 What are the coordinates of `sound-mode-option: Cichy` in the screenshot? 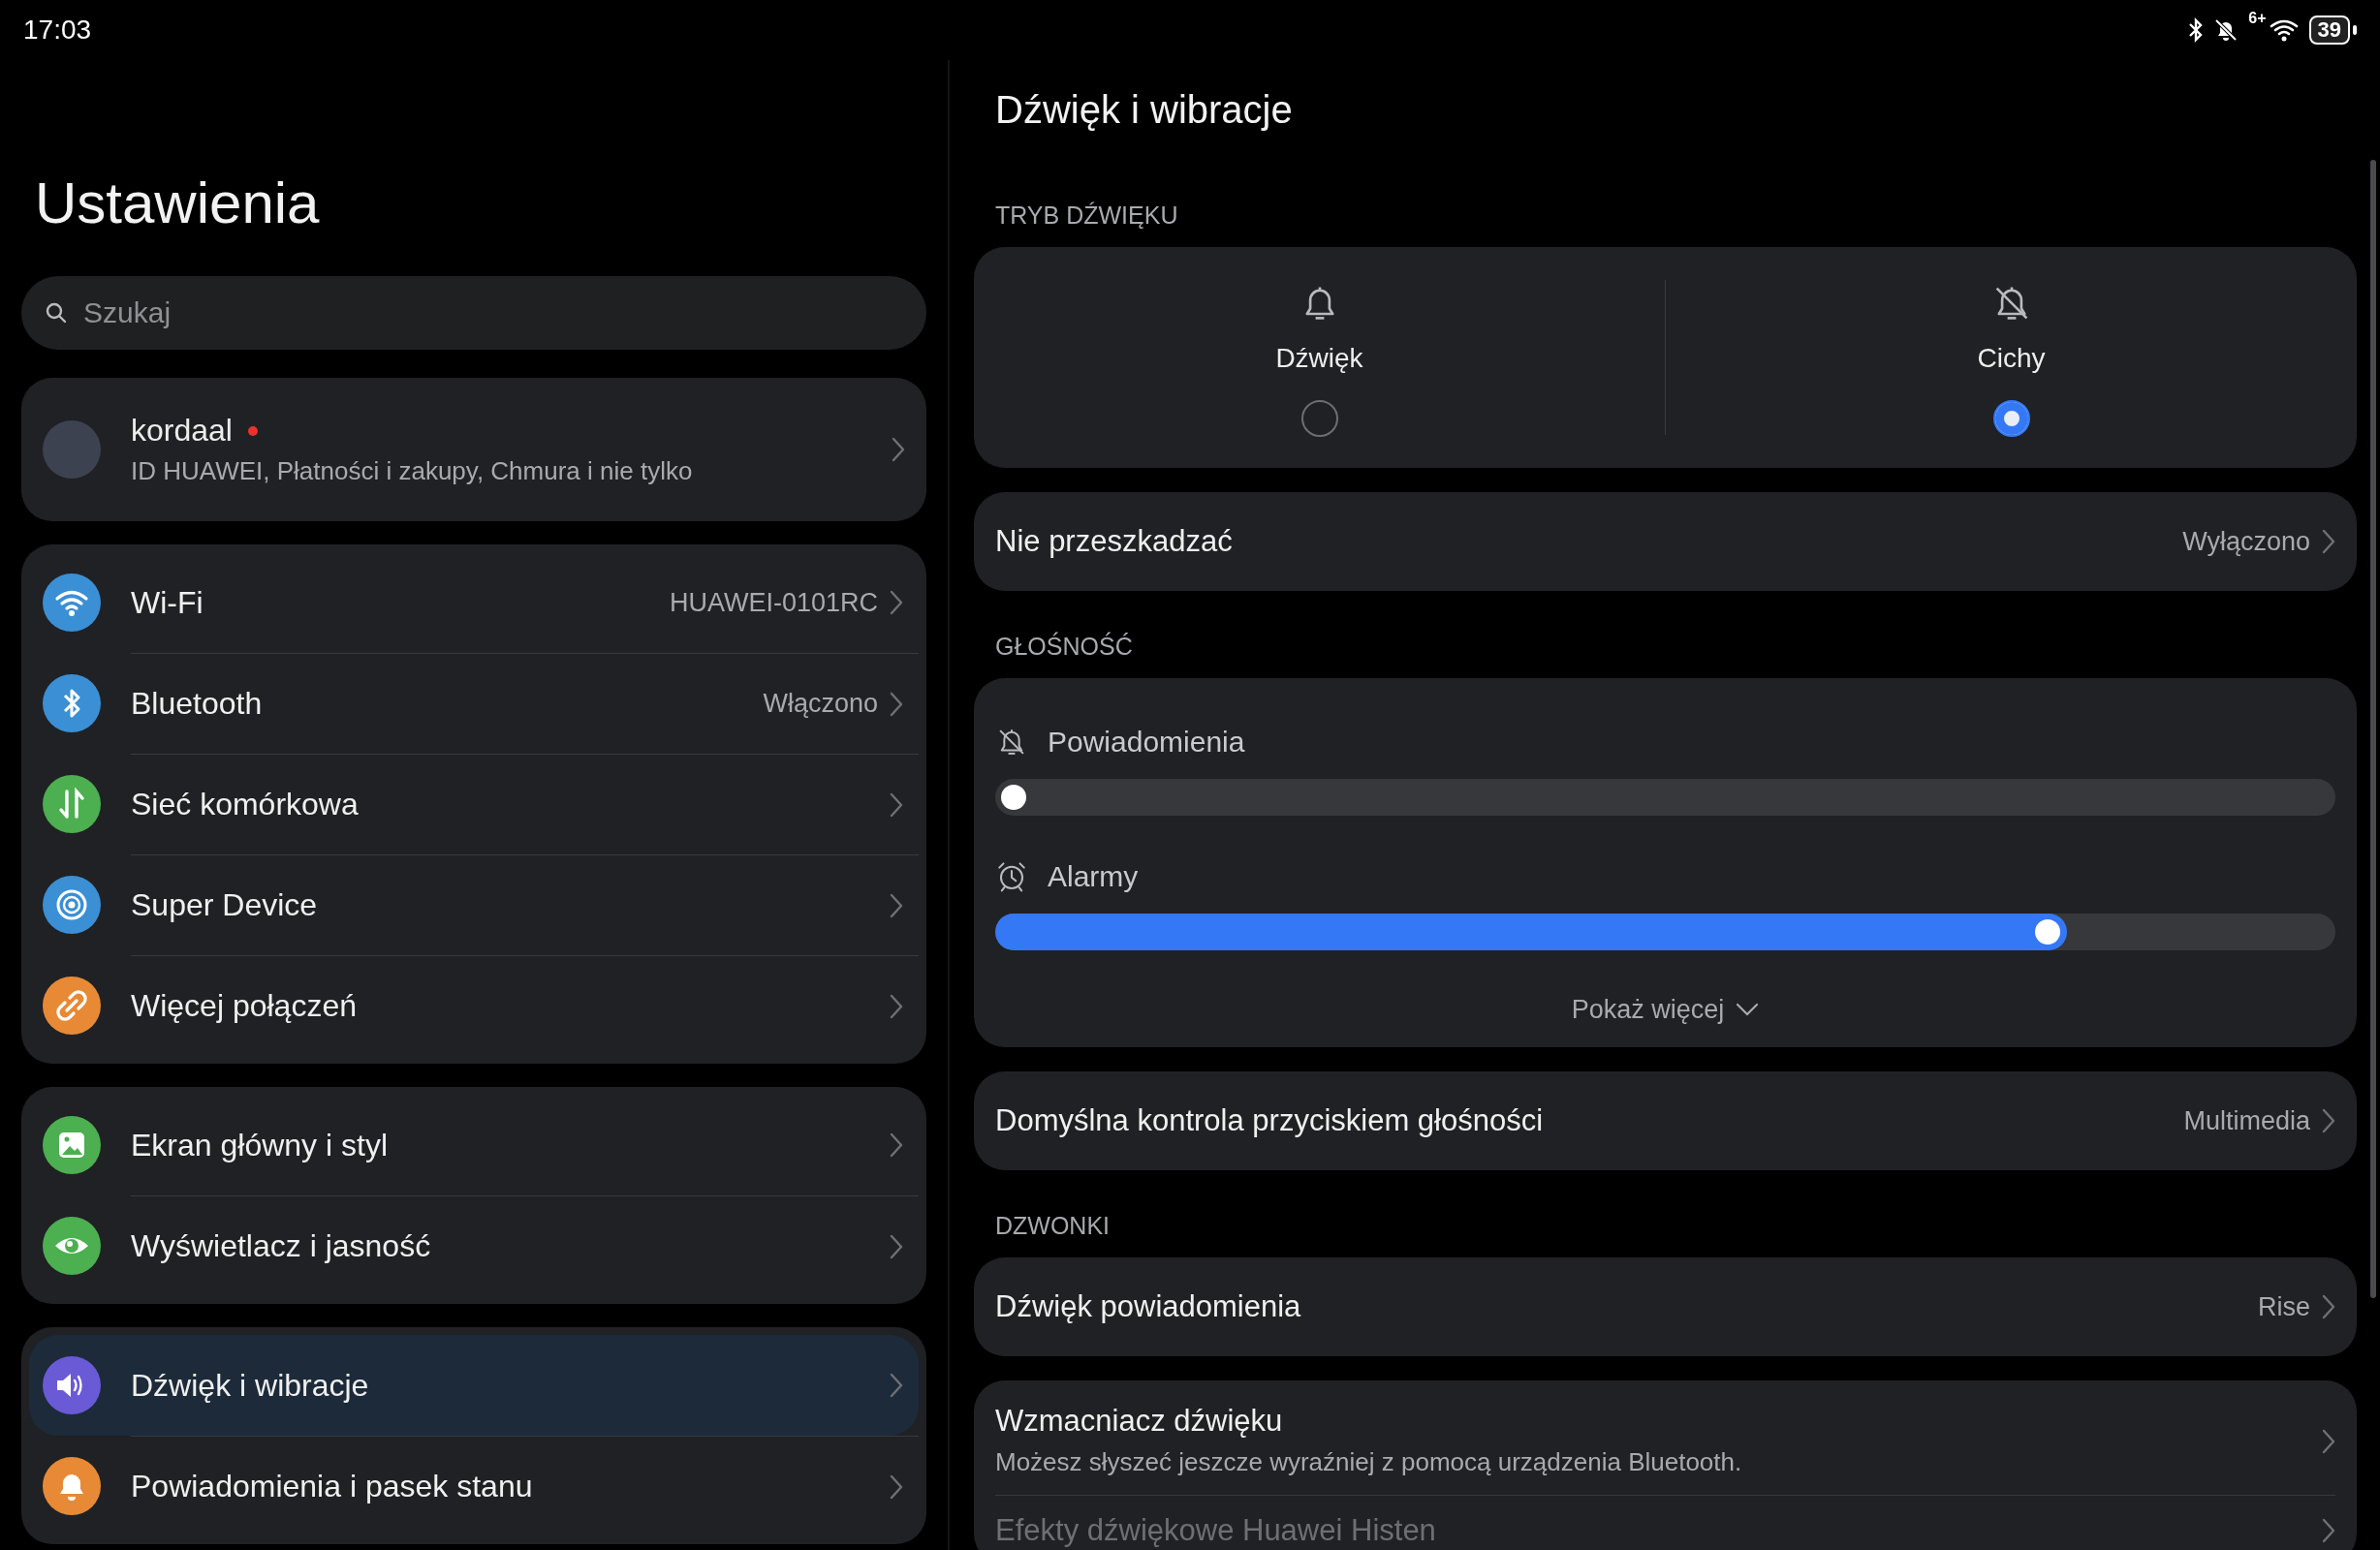 It's located at (2012, 357).